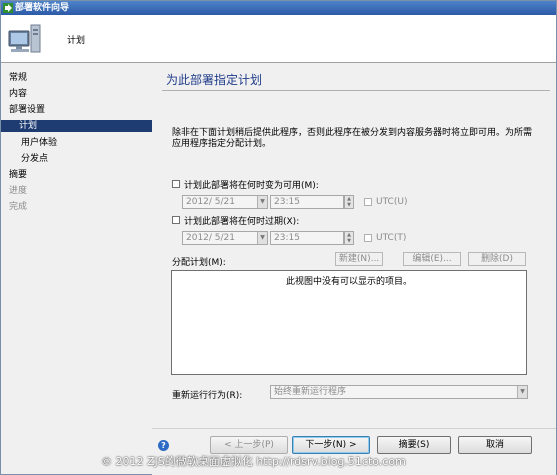  What do you see at coordinates (42, 8) in the screenshot?
I see `window-title: 部署软件向导` at bounding box center [42, 8].